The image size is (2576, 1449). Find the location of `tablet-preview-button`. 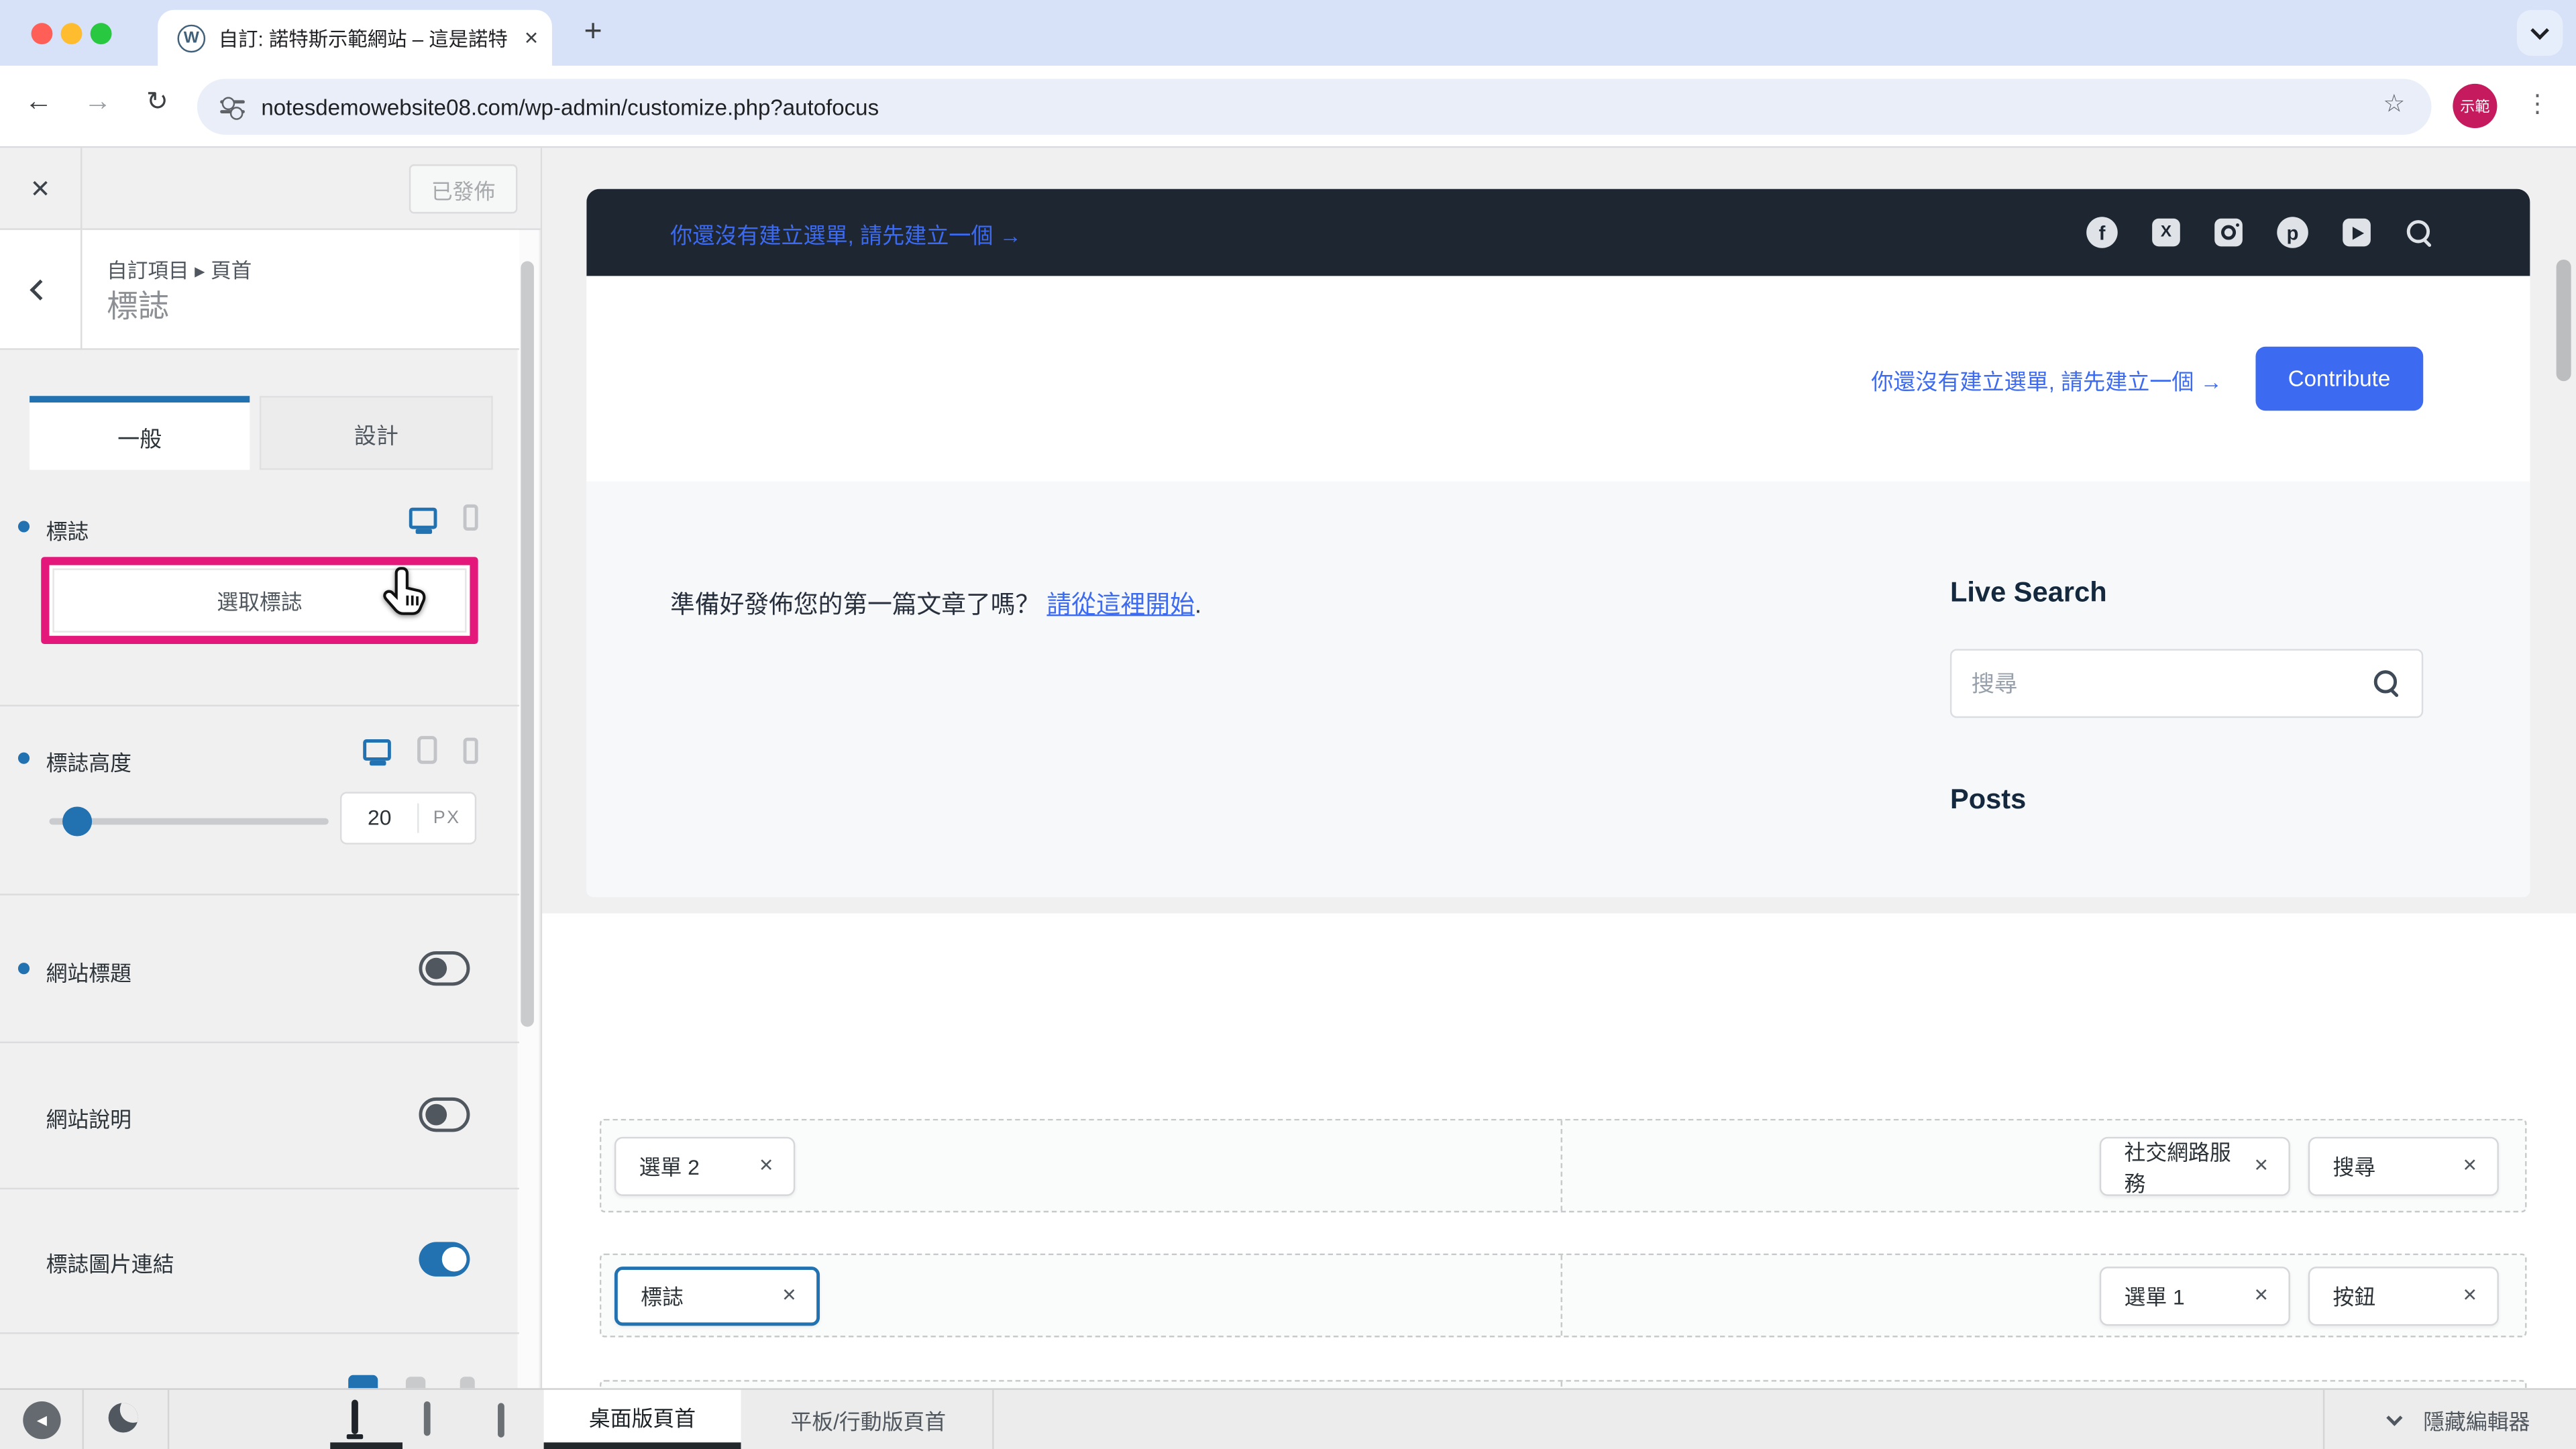

tablet-preview-button is located at coordinates (427, 1418).